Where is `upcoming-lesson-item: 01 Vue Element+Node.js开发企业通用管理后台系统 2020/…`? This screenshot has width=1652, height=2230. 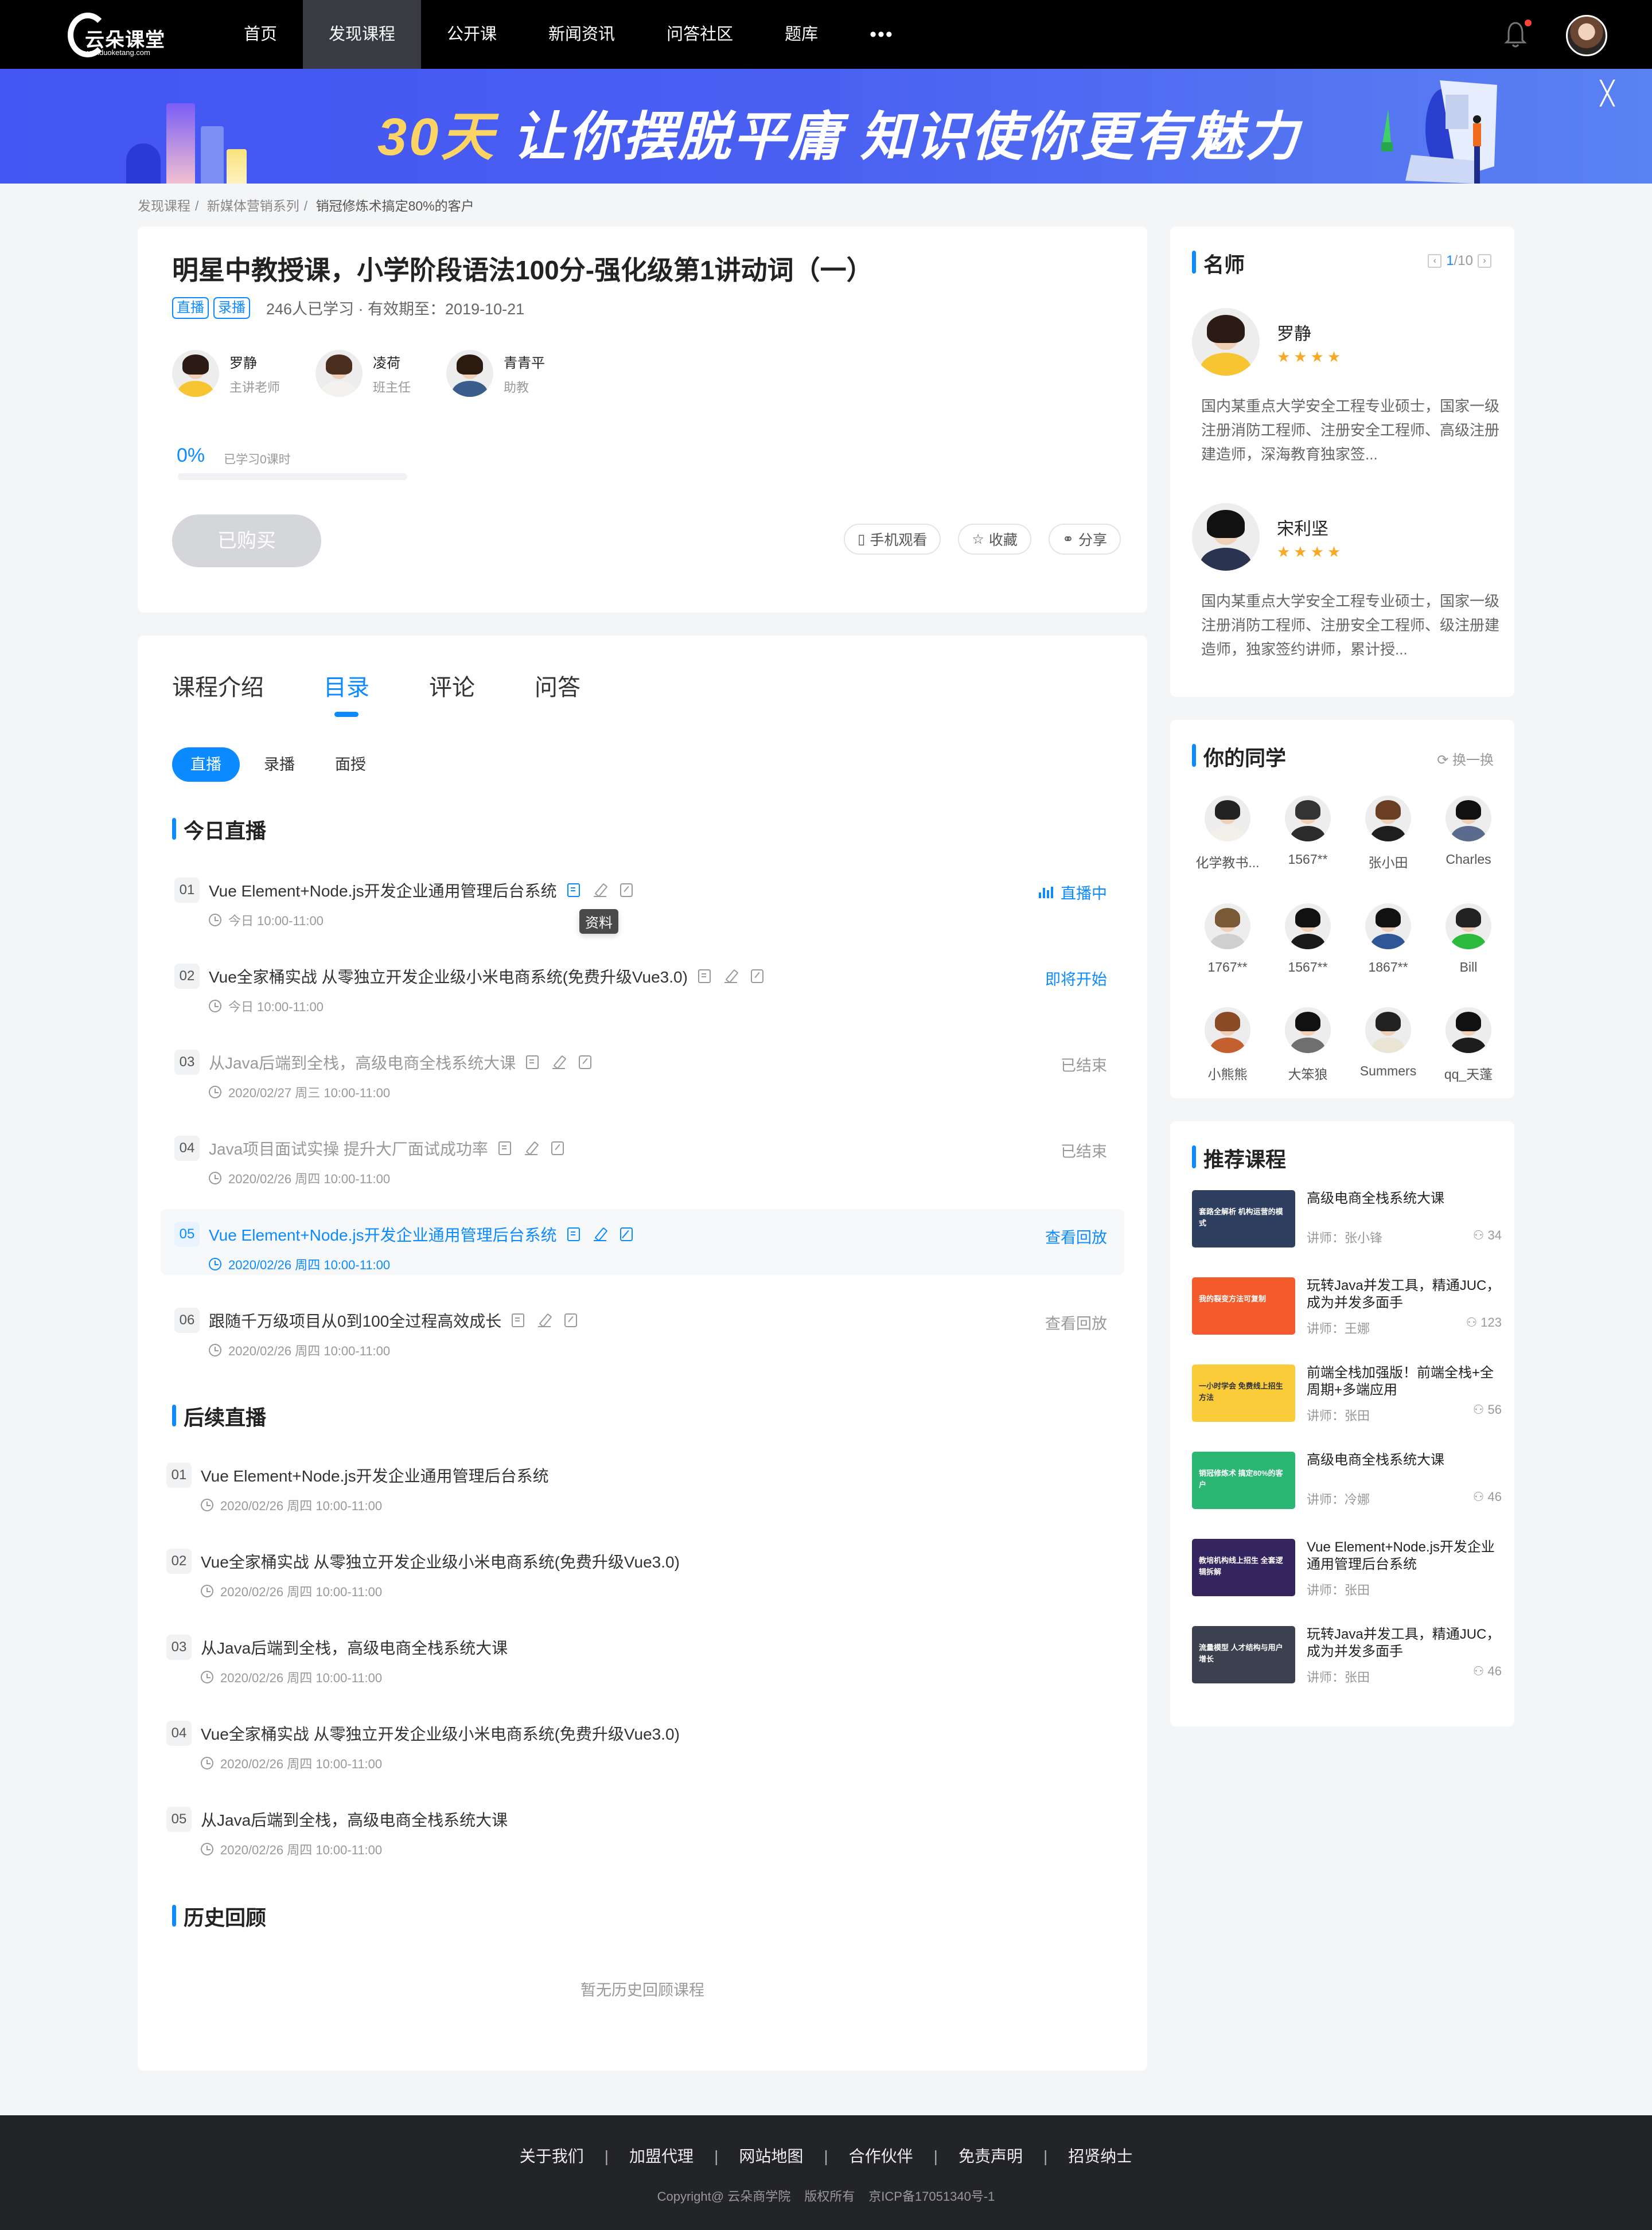
upcoming-lesson-item: 01 Vue Element+Node.js开发企业通用管理后台系统 2020/… is located at coordinates (634, 1483).